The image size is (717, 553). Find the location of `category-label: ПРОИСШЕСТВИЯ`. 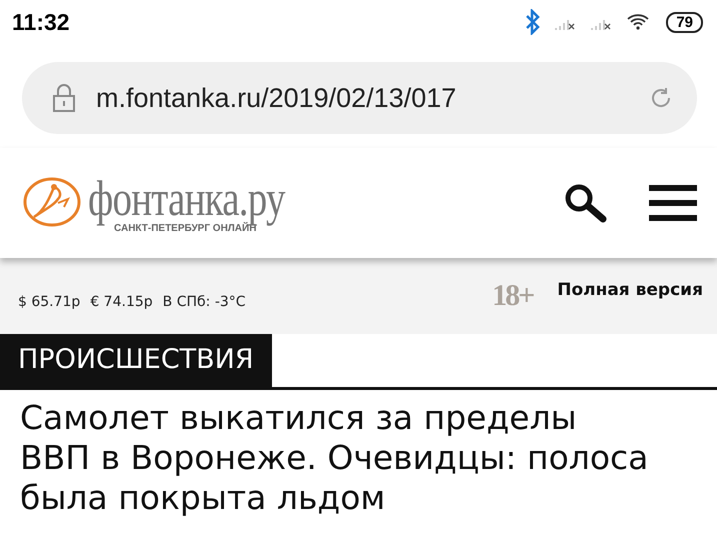

category-label: ПРОИСШЕСТВИЯ is located at coordinates (136, 360).